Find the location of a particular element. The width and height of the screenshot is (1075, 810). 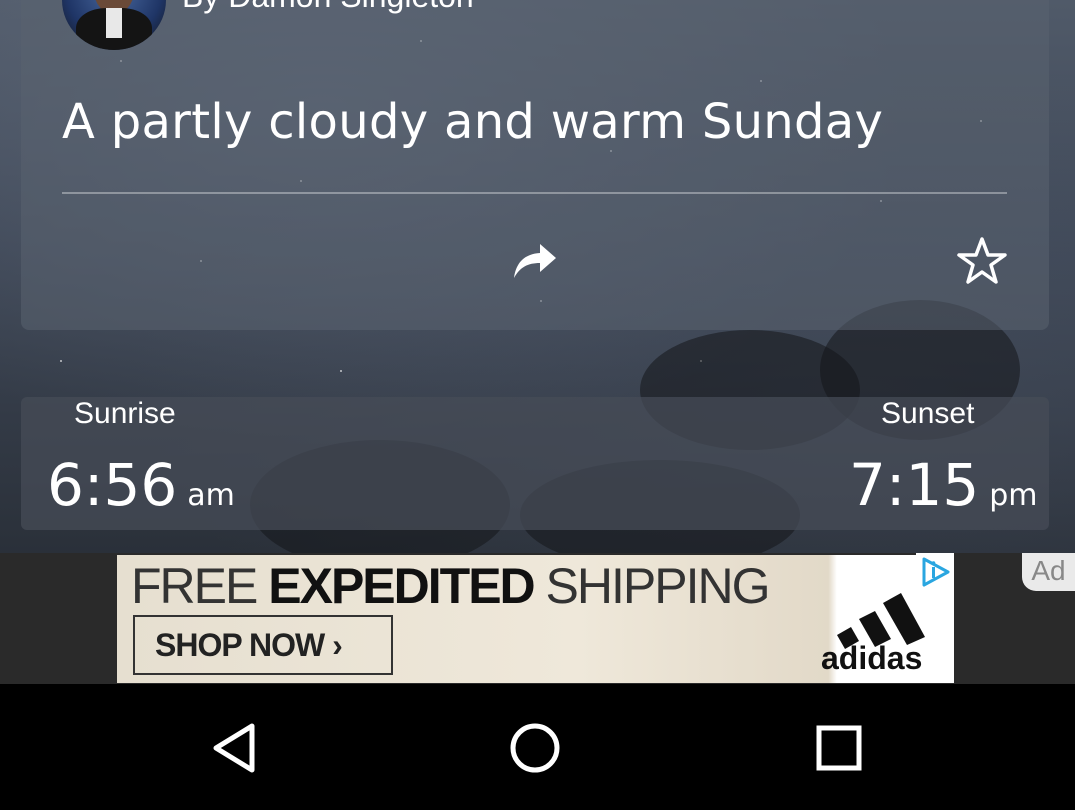

home-button is located at coordinates (535, 748).